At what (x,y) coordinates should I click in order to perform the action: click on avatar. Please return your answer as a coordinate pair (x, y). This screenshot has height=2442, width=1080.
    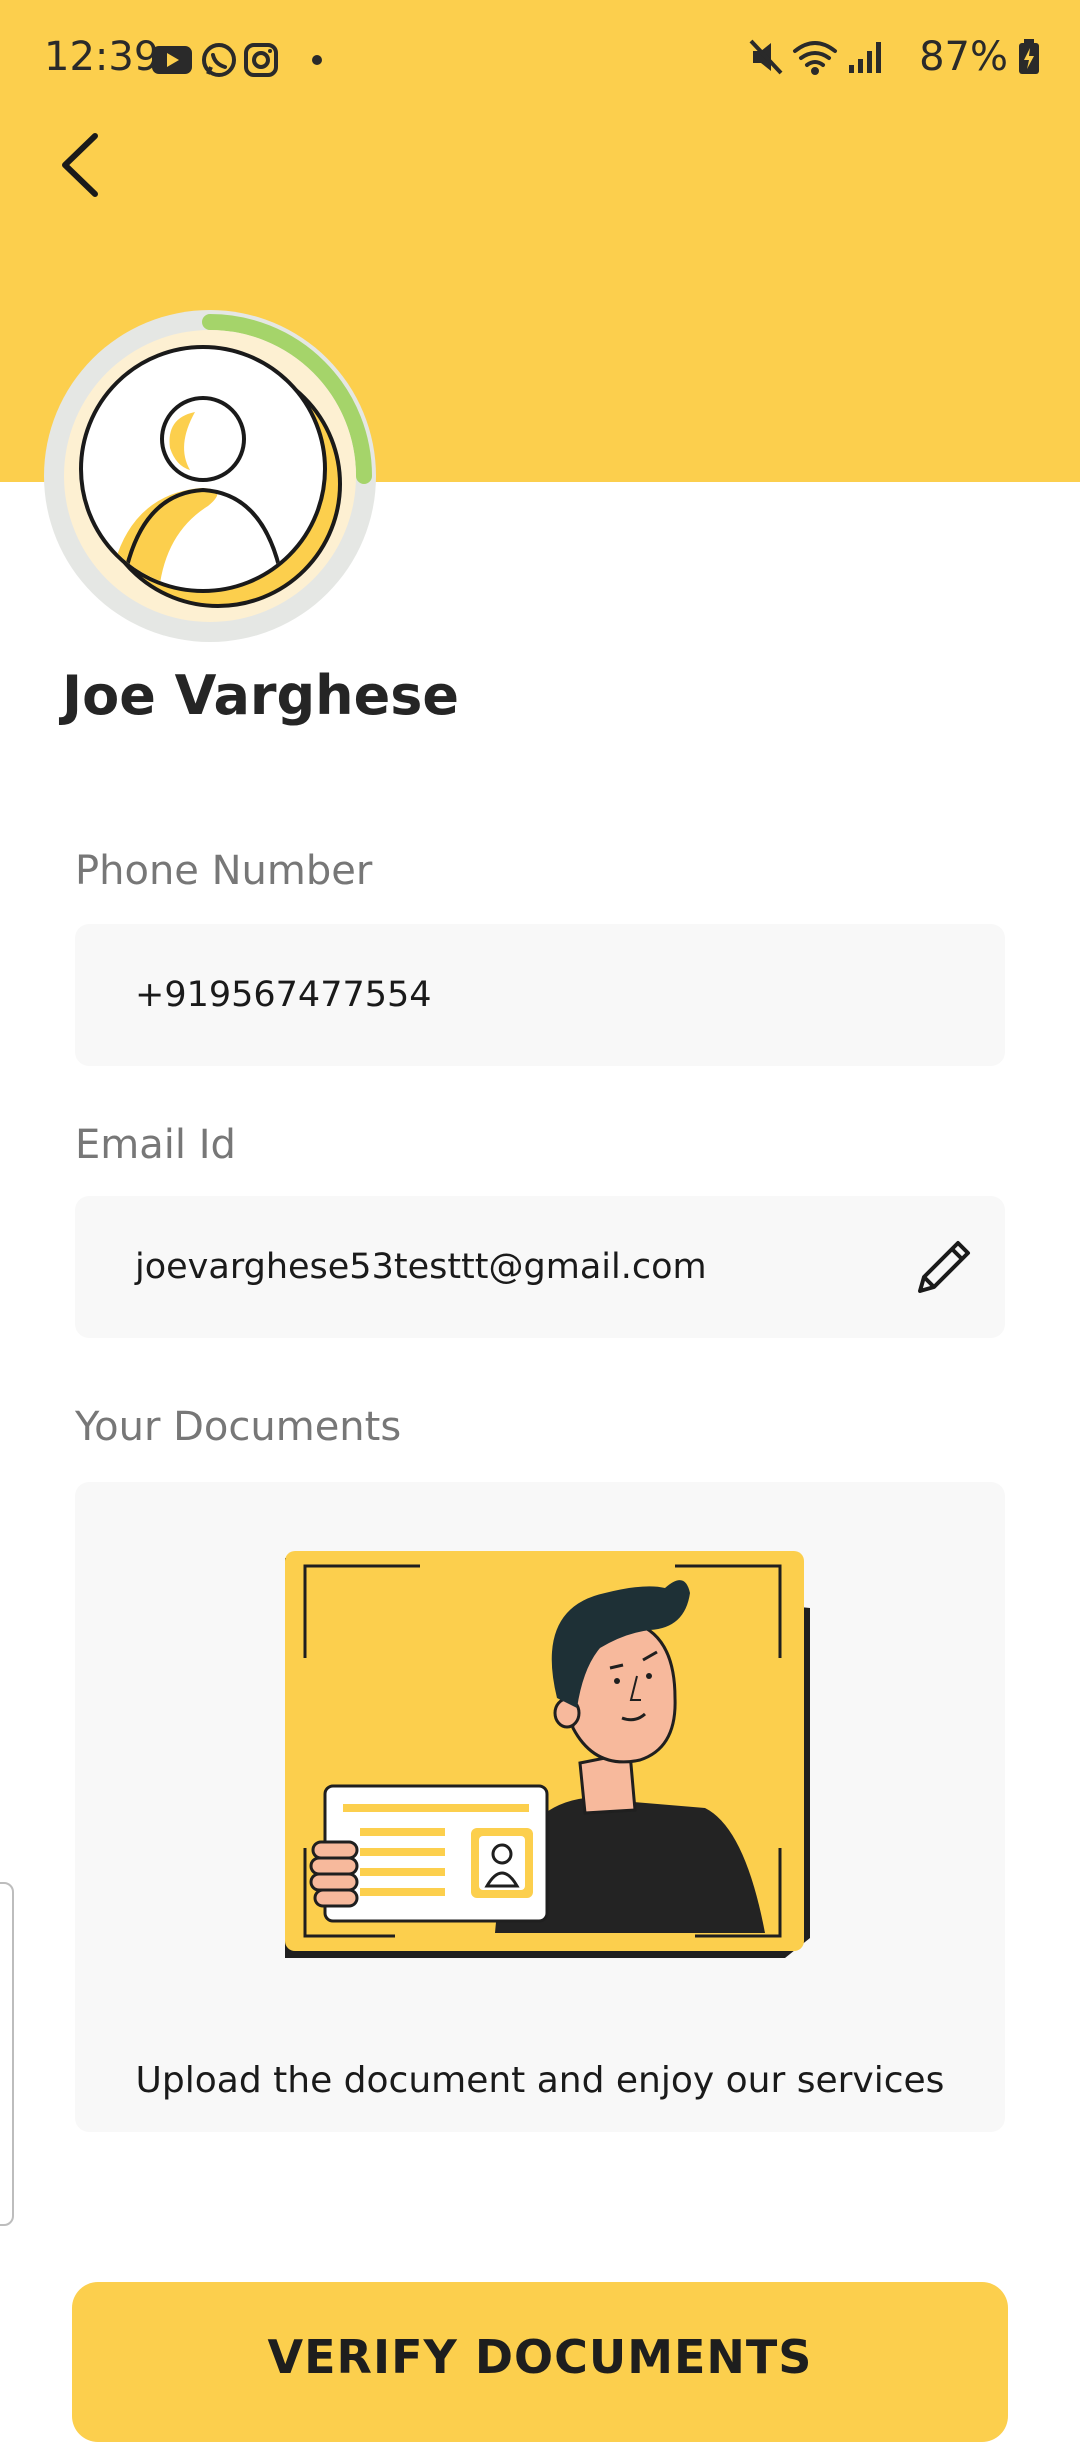
    Looking at the image, I should click on (210, 476).